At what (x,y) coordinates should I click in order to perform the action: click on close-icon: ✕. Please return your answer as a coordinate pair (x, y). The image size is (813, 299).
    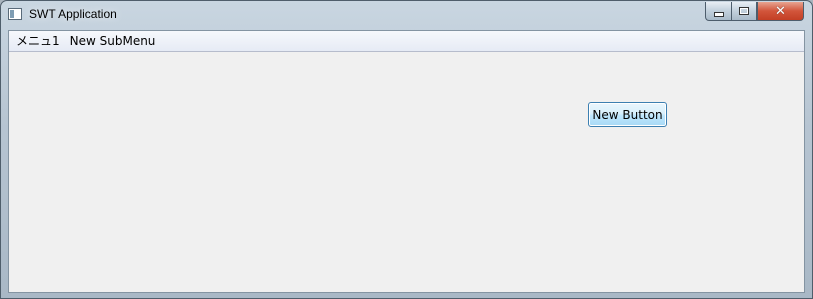
    Looking at the image, I should click on (780, 11).